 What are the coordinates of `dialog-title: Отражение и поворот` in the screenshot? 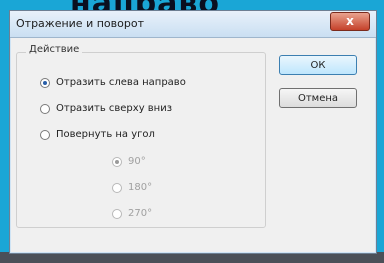 It's located at (80, 23).